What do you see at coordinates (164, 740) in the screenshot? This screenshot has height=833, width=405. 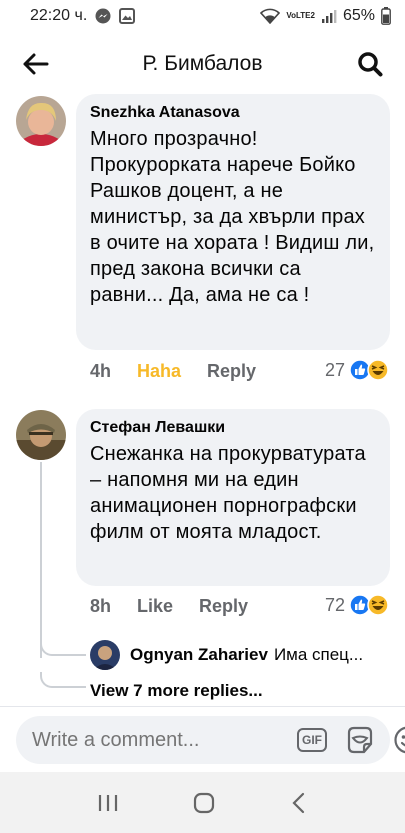 I see `comment-input` at bounding box center [164, 740].